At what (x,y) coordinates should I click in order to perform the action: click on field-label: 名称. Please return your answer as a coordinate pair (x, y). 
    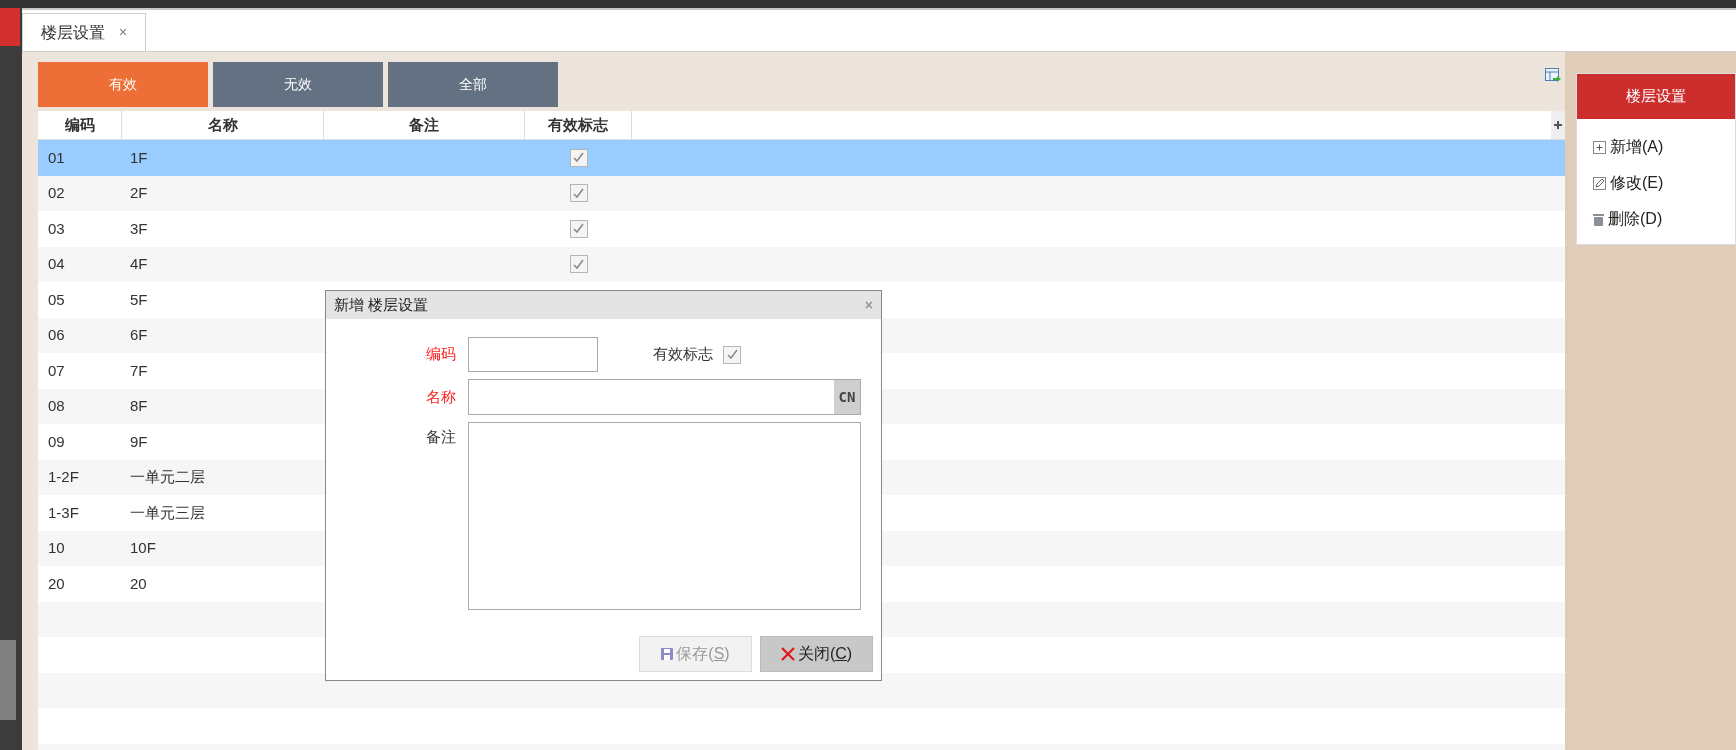
    Looking at the image, I should click on (441, 396).